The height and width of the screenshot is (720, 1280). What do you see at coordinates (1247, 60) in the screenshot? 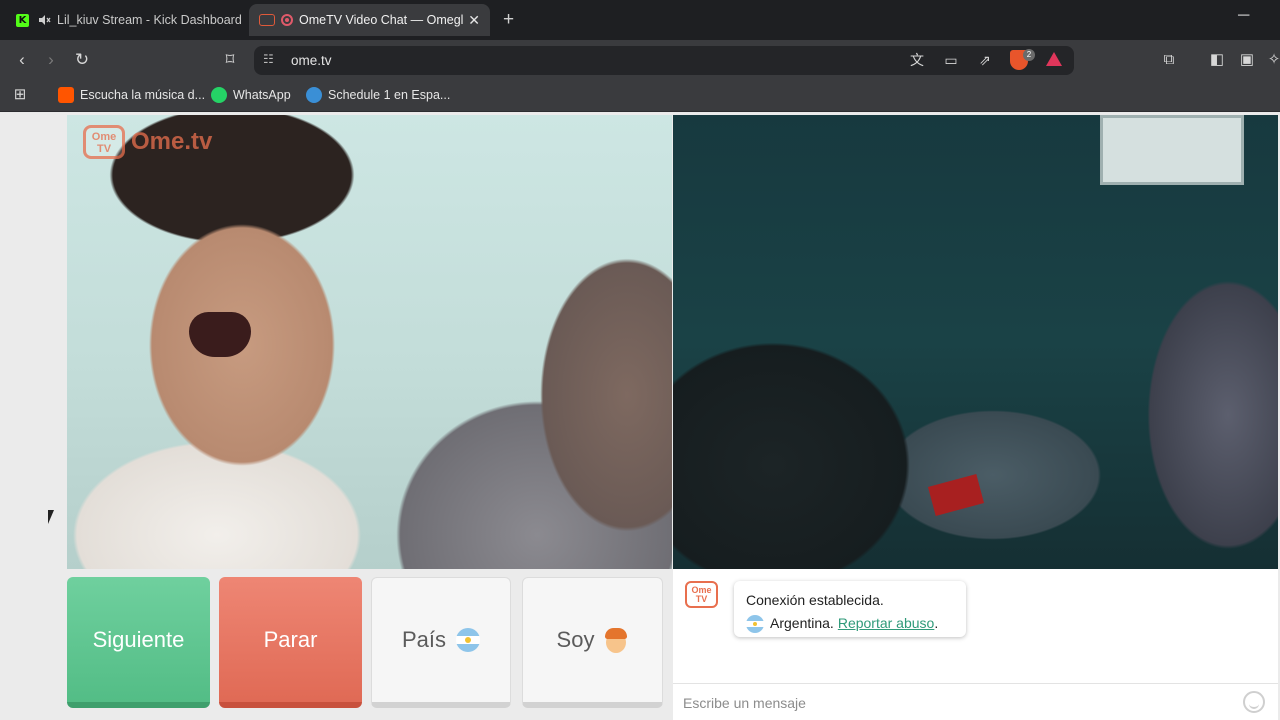
I see `wallet-icon: ▣` at bounding box center [1247, 60].